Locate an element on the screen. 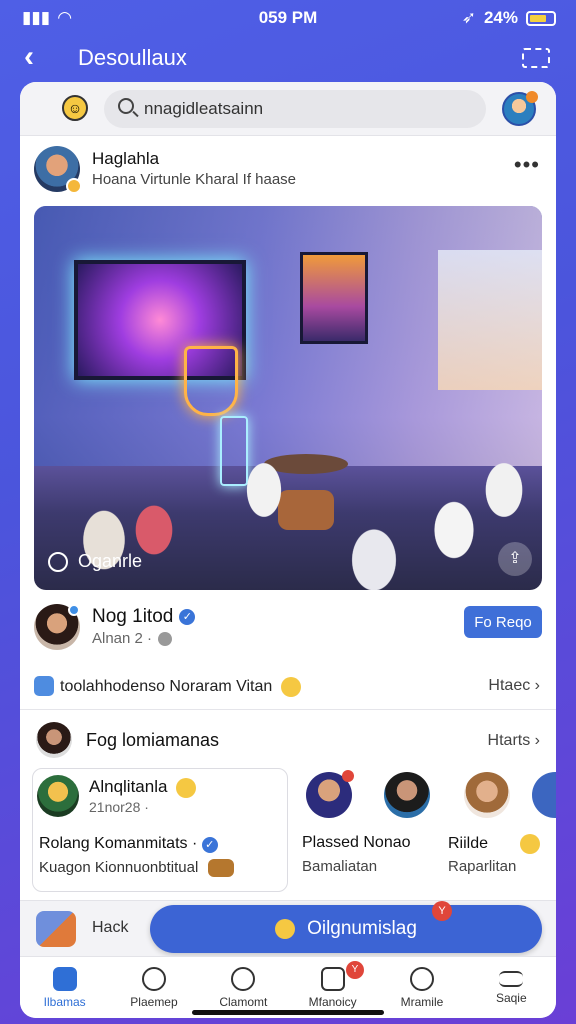 This screenshot has width=576, height=1024. image-trophy-hologram is located at coordinates (211, 381).